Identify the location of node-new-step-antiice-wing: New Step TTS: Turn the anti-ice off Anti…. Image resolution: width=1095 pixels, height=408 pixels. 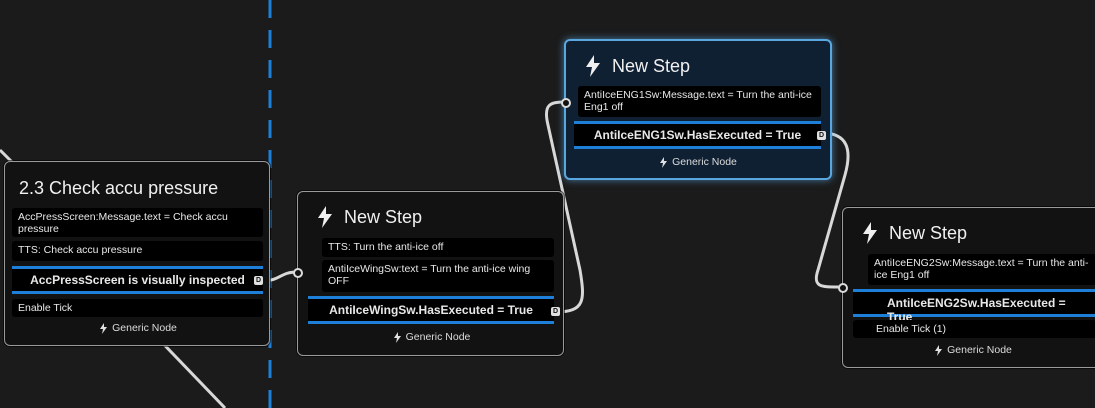
(429, 273).